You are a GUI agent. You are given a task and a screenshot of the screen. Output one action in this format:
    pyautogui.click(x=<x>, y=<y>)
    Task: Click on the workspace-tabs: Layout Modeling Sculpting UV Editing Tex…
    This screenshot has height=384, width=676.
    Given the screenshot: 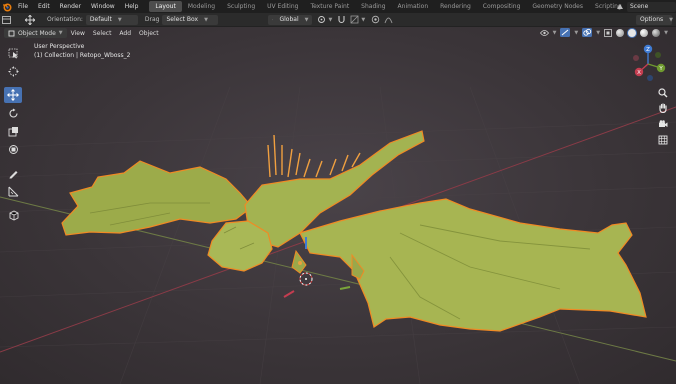 What is the action you would take?
    pyautogui.click(x=394, y=6)
    